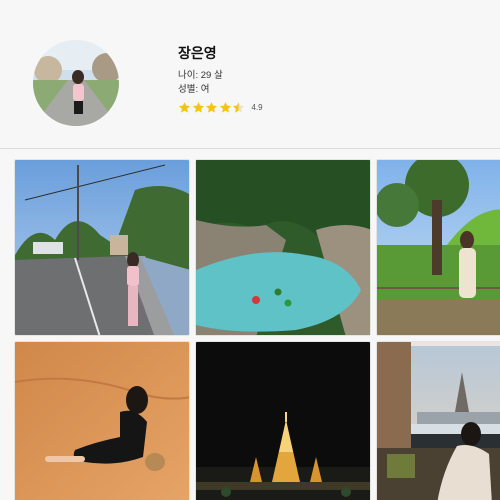  I want to click on rating-value: 4.9, so click(257, 107).